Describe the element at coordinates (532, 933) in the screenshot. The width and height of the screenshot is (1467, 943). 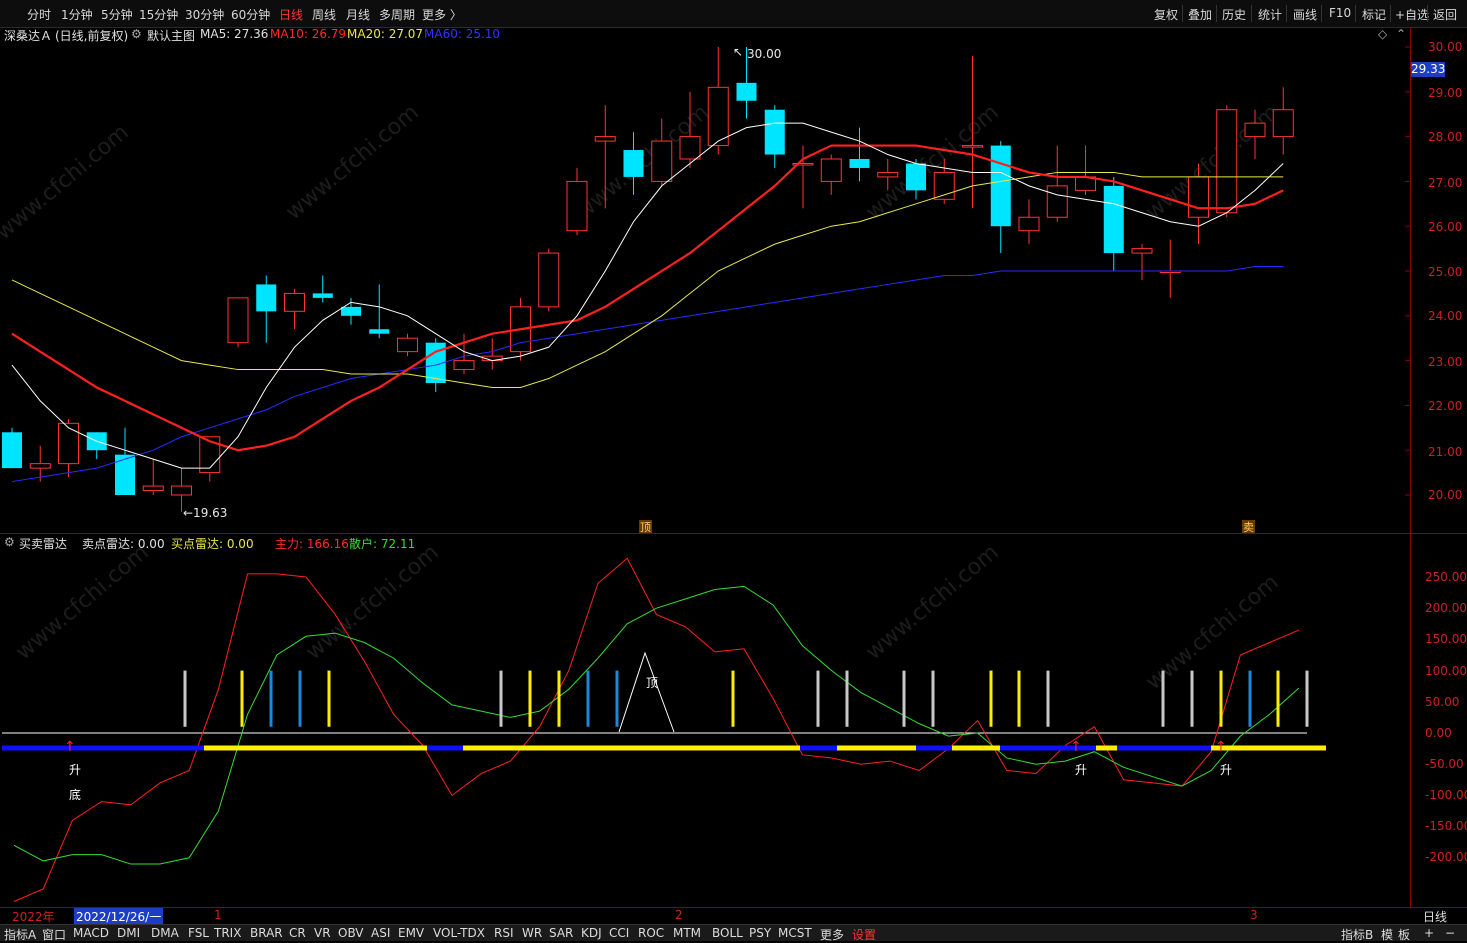
I see `tab-wr: WR` at that location.